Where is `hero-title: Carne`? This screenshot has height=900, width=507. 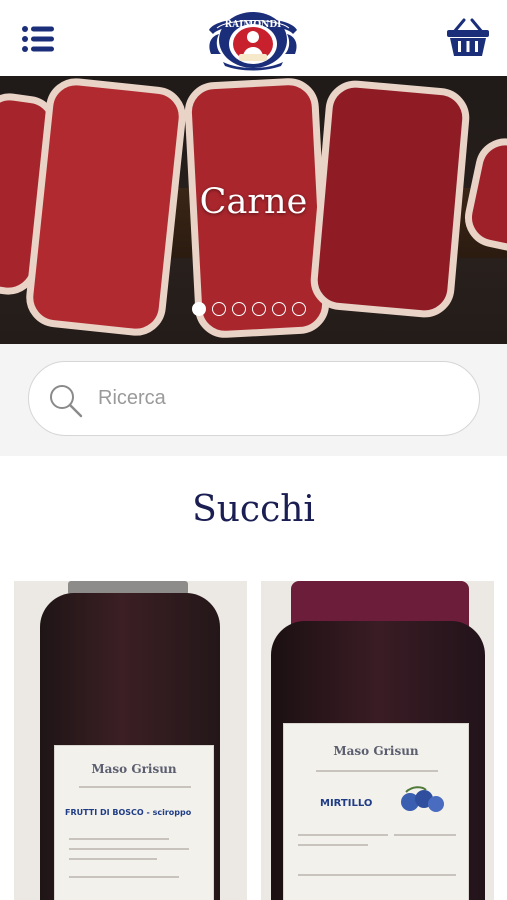 hero-title: Carne is located at coordinates (253, 202).